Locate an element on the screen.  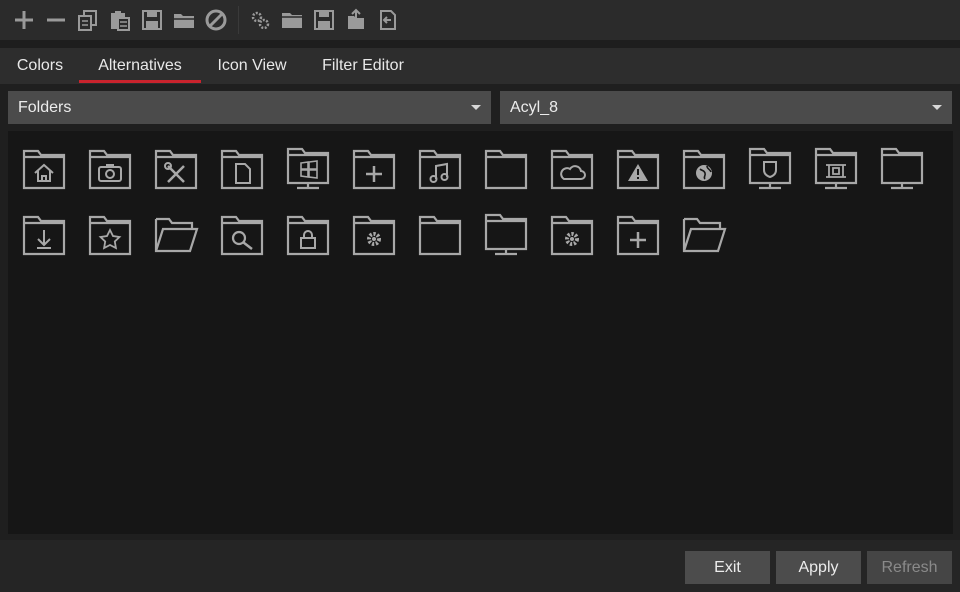
settings-icon is located at coordinates (260, 20).